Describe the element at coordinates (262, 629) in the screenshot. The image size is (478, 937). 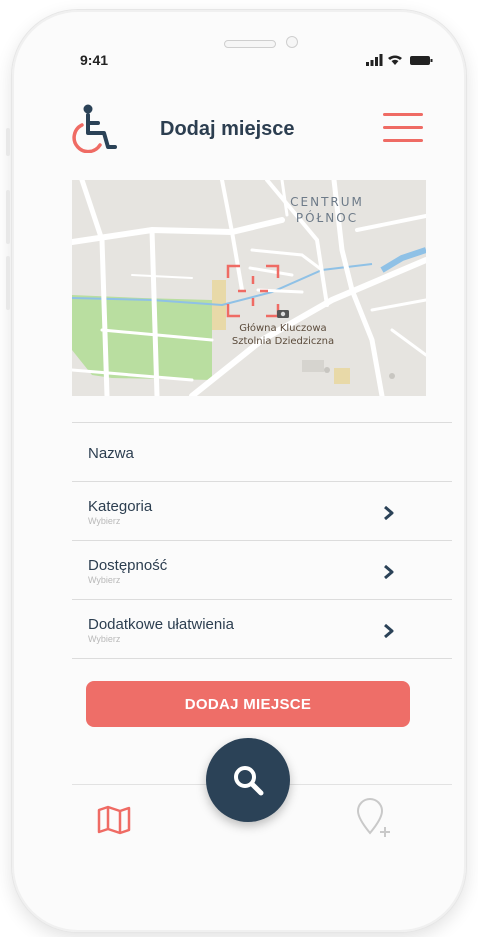
I see `extra-facilities-field: Dodatkowe ułatwienia Wybierz` at that location.